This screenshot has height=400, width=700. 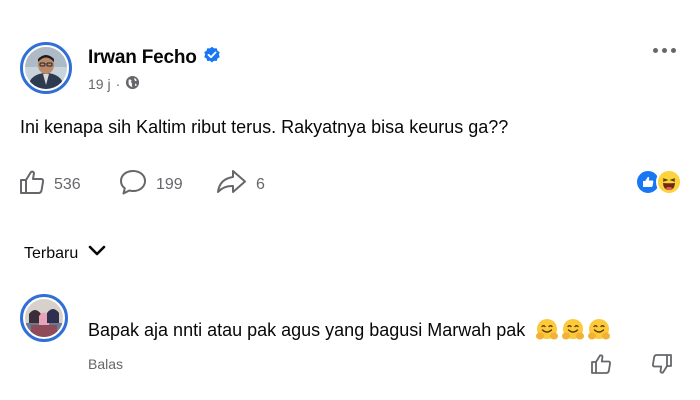 I want to click on post-meta: 19 j ·, so click(x=114, y=84).